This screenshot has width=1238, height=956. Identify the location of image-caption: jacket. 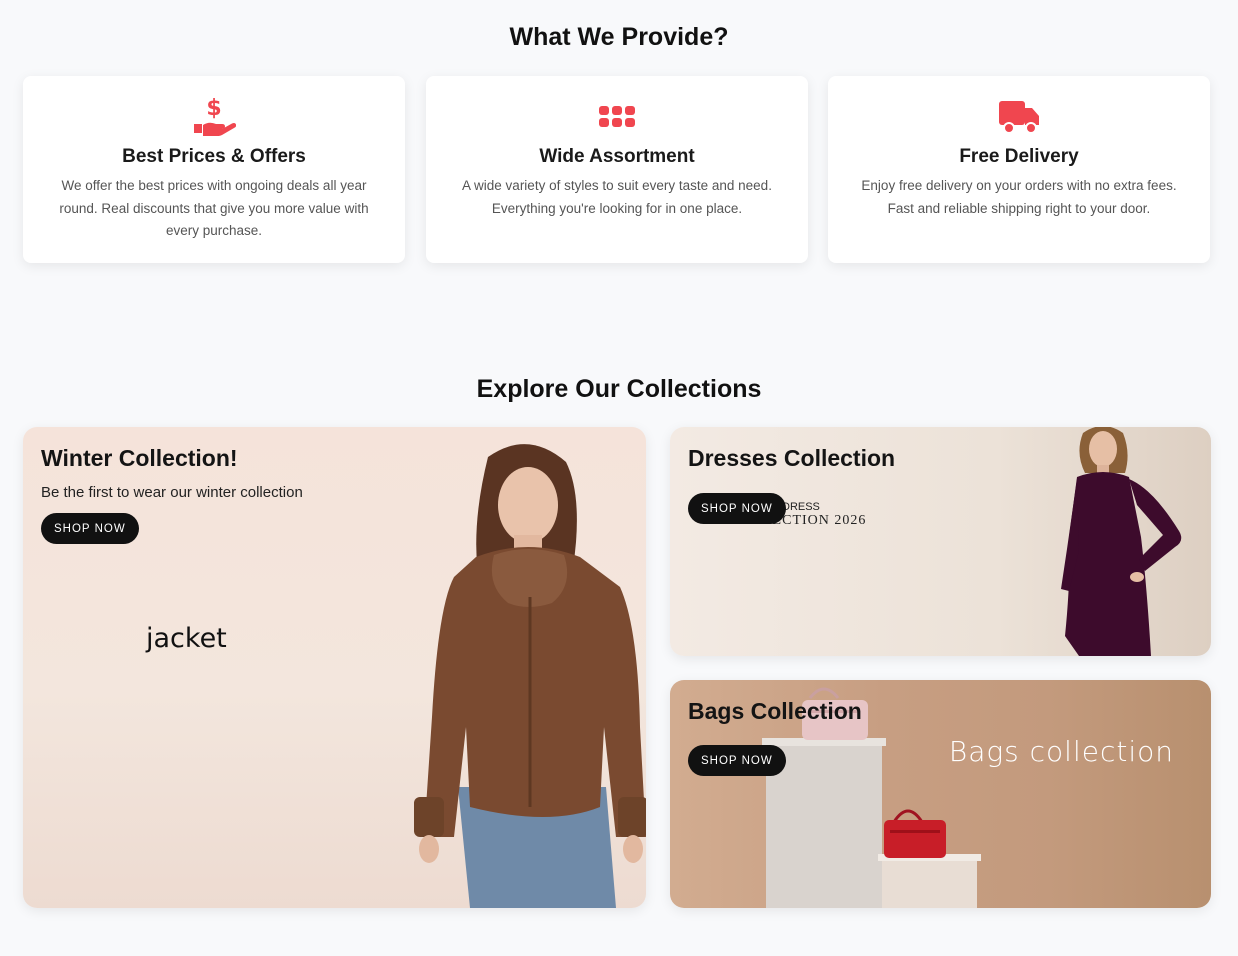
(186, 638).